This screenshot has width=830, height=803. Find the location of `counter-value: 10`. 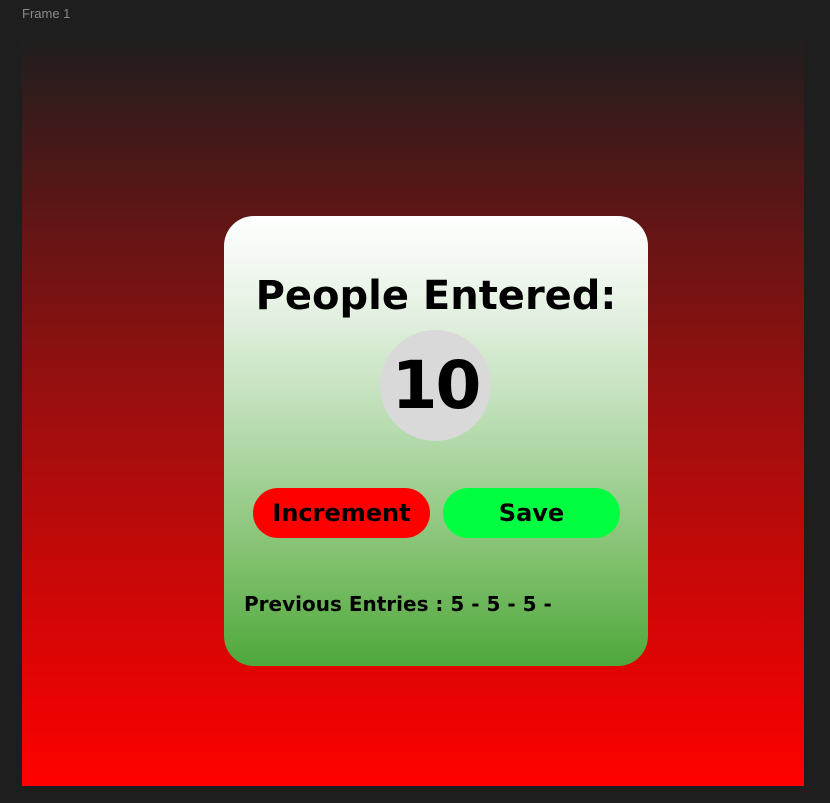

counter-value: 10 is located at coordinates (436, 385).